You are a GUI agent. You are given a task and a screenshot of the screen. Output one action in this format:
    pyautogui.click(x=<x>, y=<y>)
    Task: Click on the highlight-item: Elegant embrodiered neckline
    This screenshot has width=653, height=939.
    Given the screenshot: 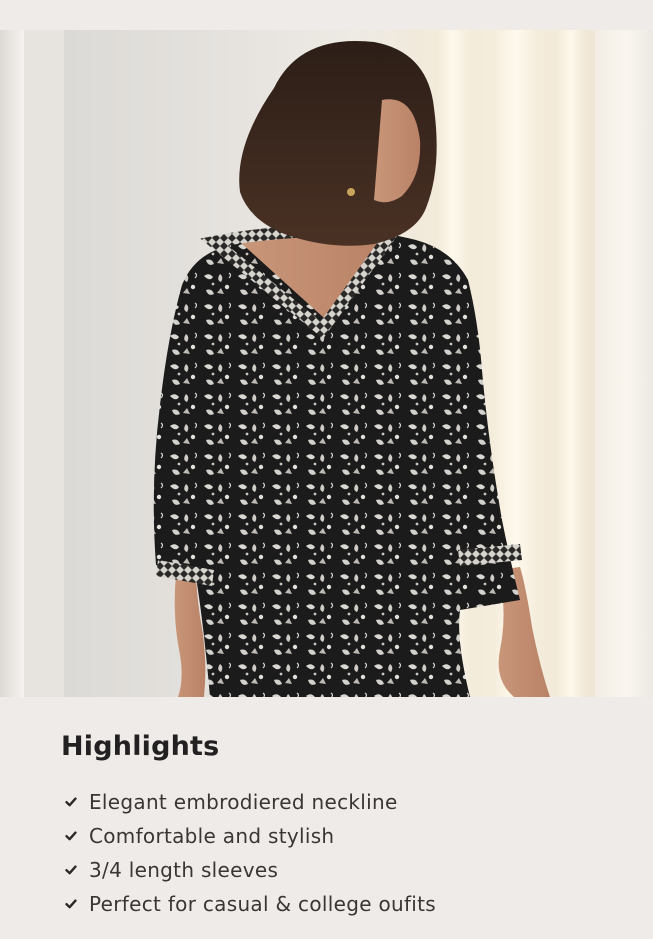 What is the action you would take?
    pyautogui.click(x=344, y=802)
    